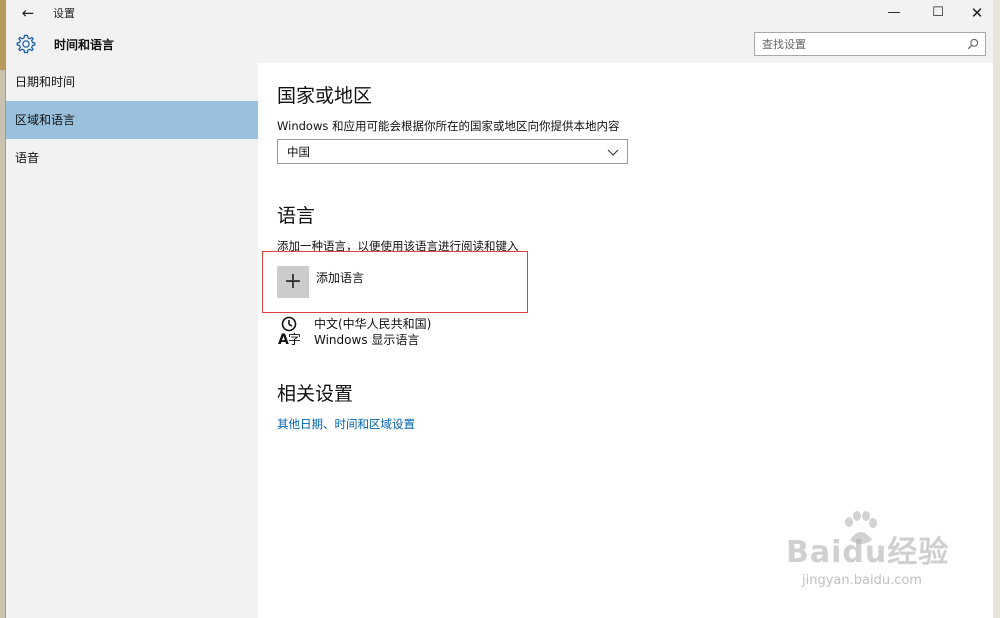 Image resolution: width=1000 pixels, height=618 pixels. What do you see at coordinates (340, 278) in the screenshot?
I see `add-language-label: 添加语言` at bounding box center [340, 278].